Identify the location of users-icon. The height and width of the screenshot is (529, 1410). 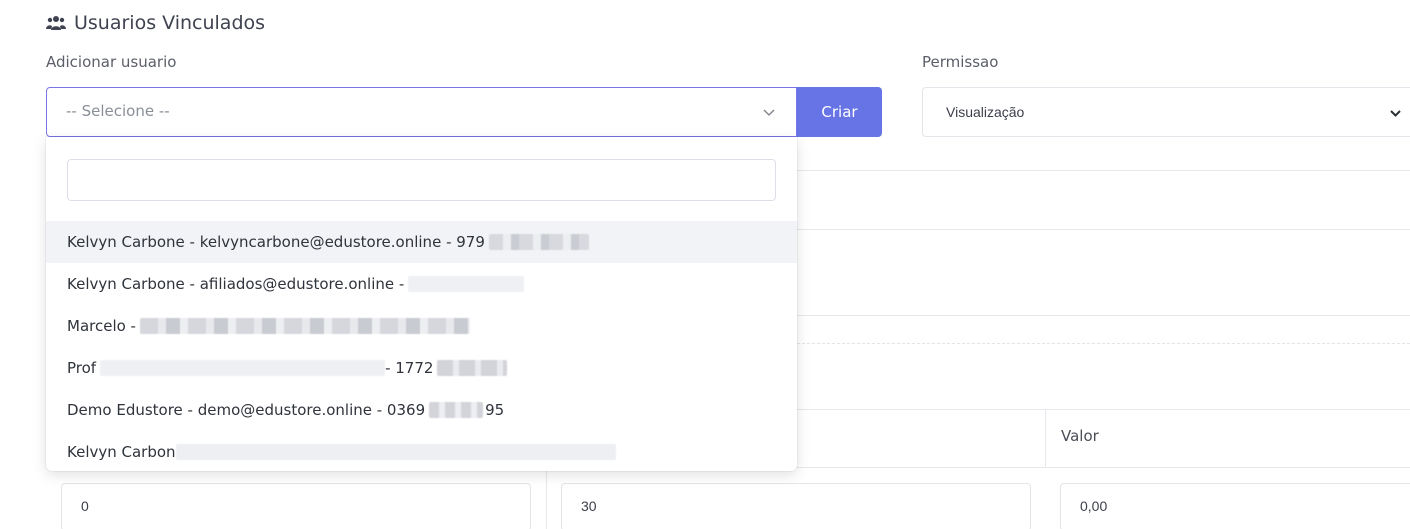
(56, 23).